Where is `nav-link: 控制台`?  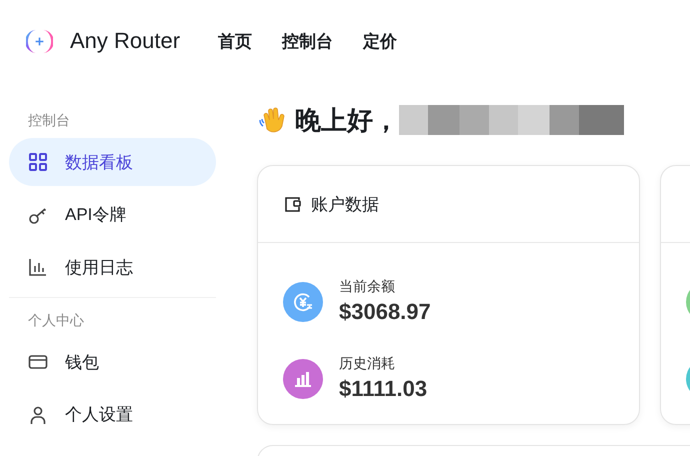
nav-link: 控制台 is located at coordinates (308, 41).